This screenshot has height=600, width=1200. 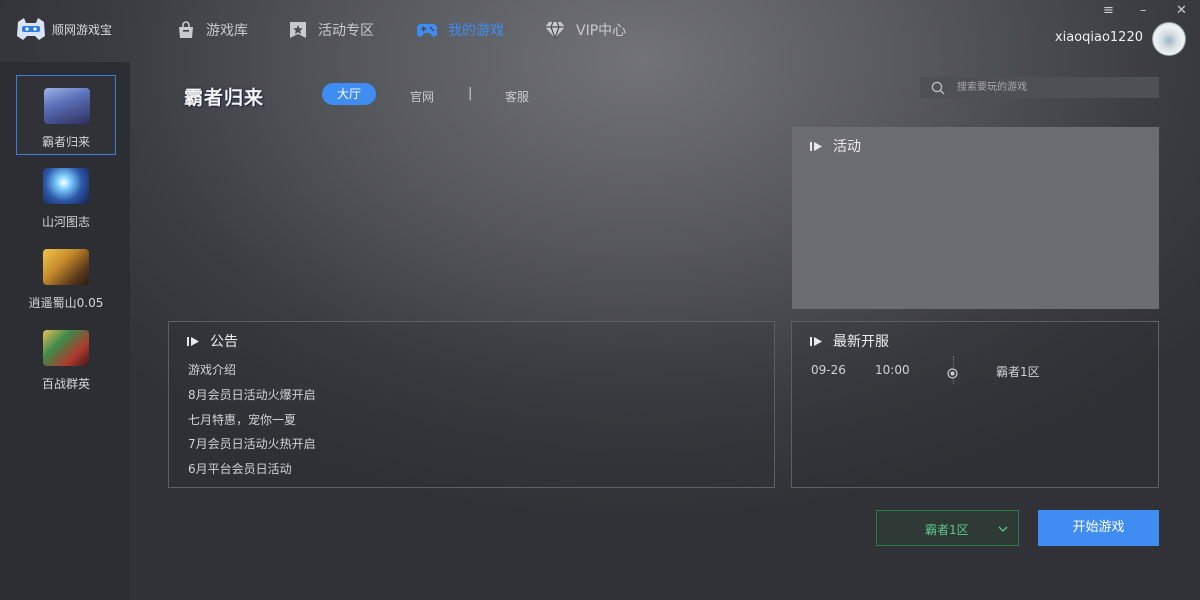 I want to click on star-badge-icon, so click(x=298, y=30).